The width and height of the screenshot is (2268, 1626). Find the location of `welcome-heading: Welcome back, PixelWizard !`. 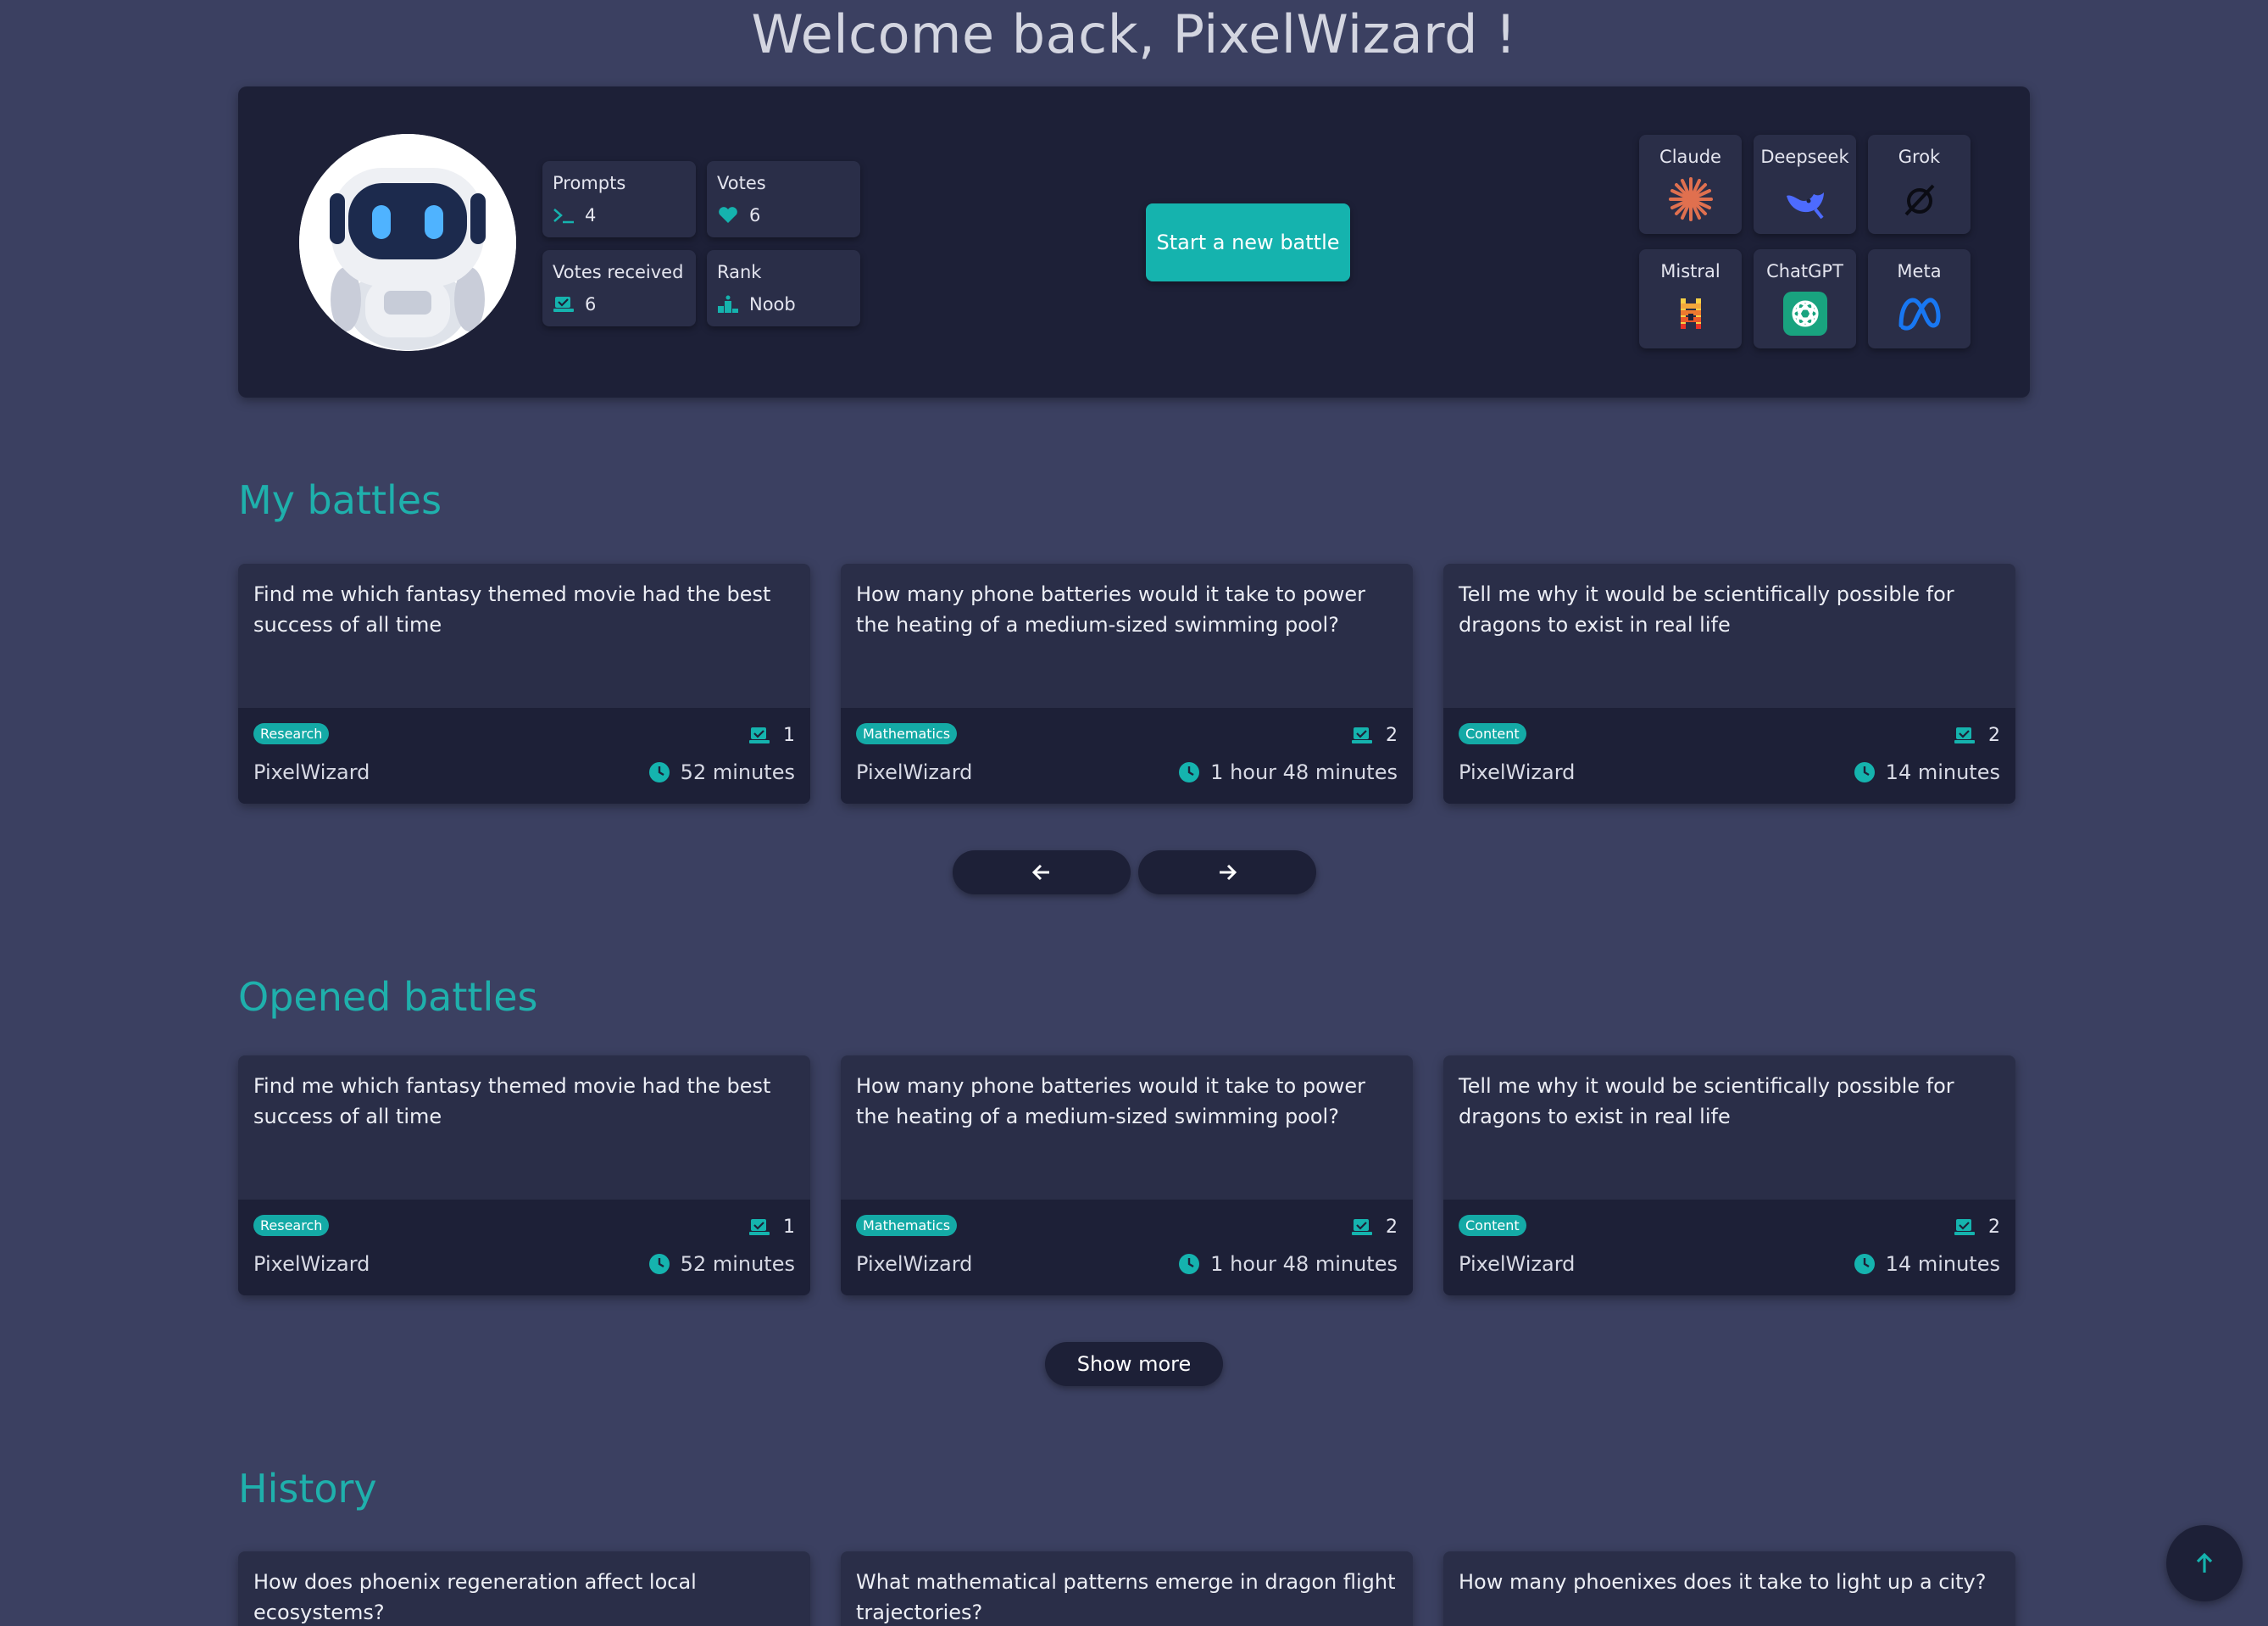

welcome-heading: Welcome back, PixelWizard ! is located at coordinates (1134, 34).